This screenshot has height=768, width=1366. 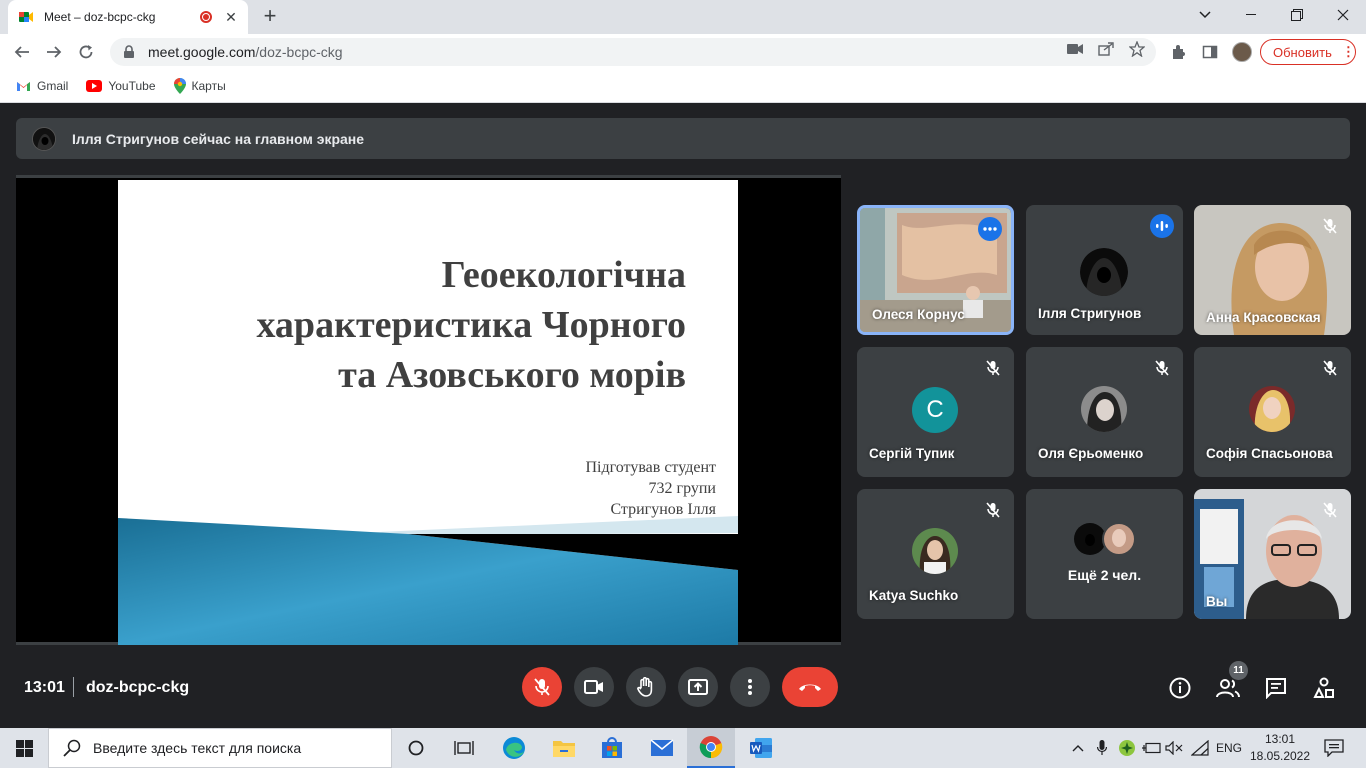 I want to click on gmail-icon, so click(x=23, y=86).